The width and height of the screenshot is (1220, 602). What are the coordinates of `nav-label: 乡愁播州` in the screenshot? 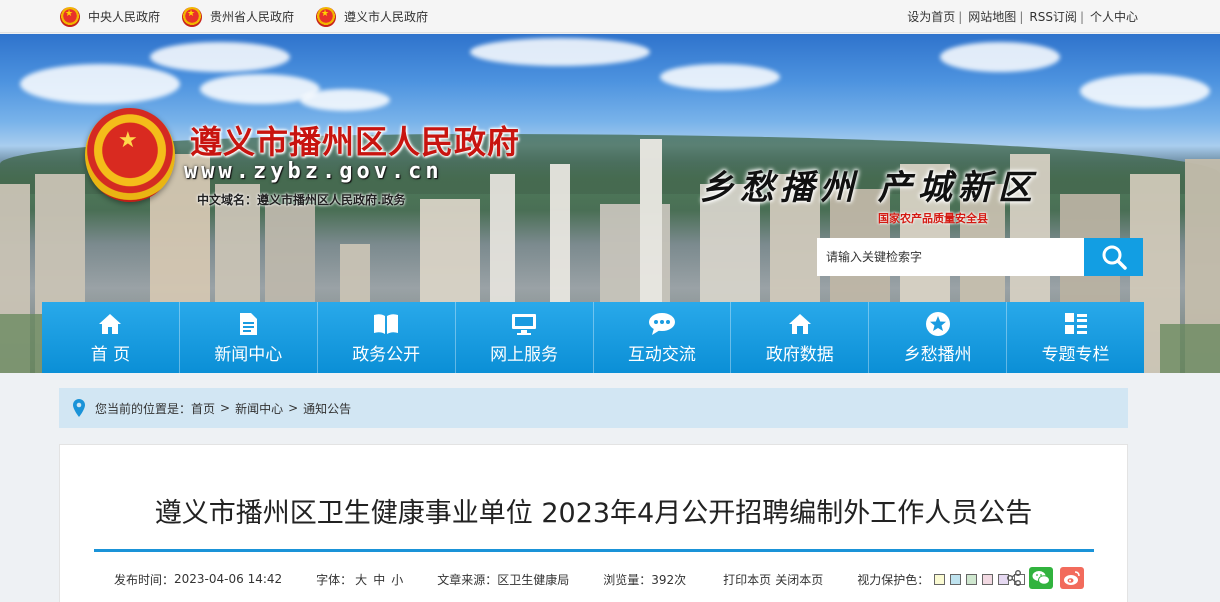 It's located at (937, 354).